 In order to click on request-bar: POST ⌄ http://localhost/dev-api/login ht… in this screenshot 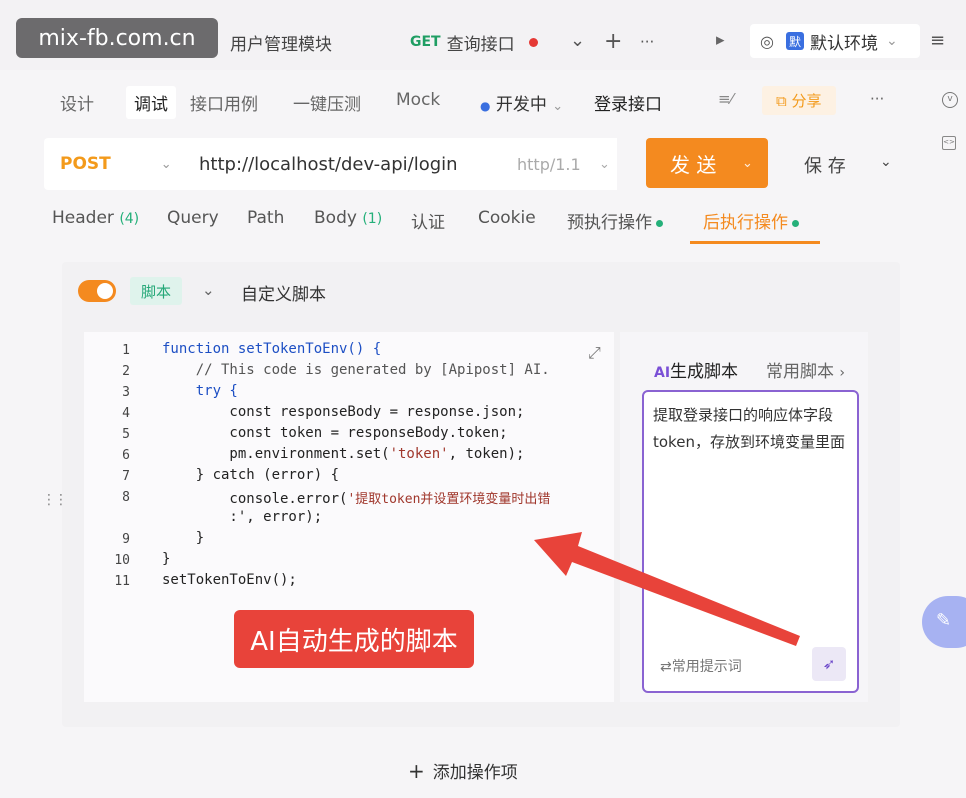, I will do `click(479, 164)`.